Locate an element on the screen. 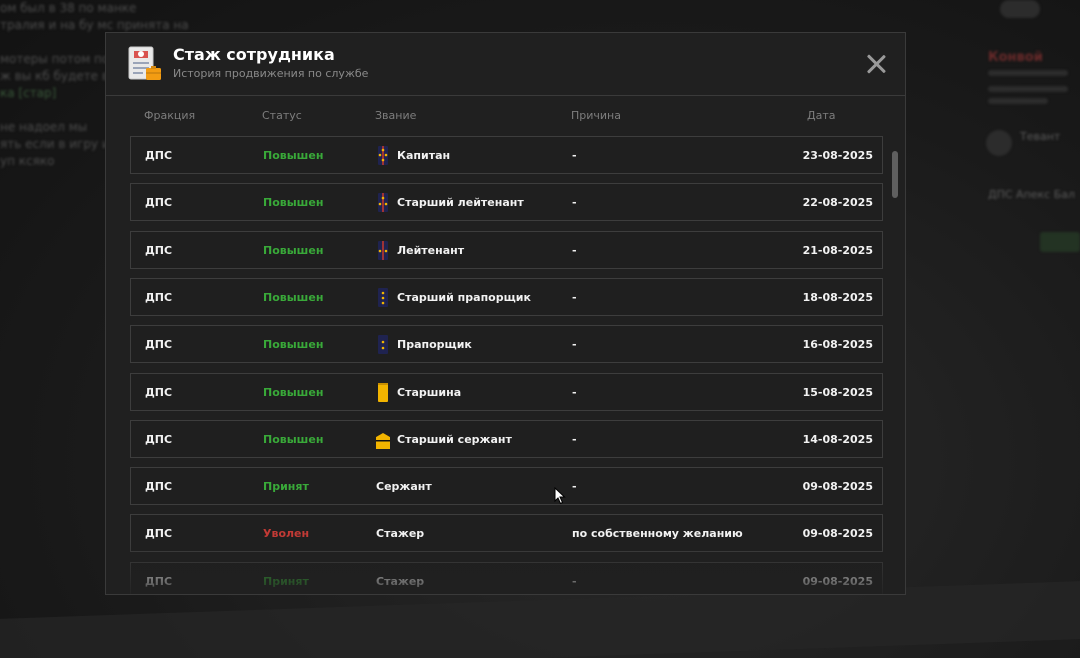 Image resolution: width=1080 pixels, height=658 pixels. epaulette-senior-sergeant-icon is located at coordinates (383, 440).